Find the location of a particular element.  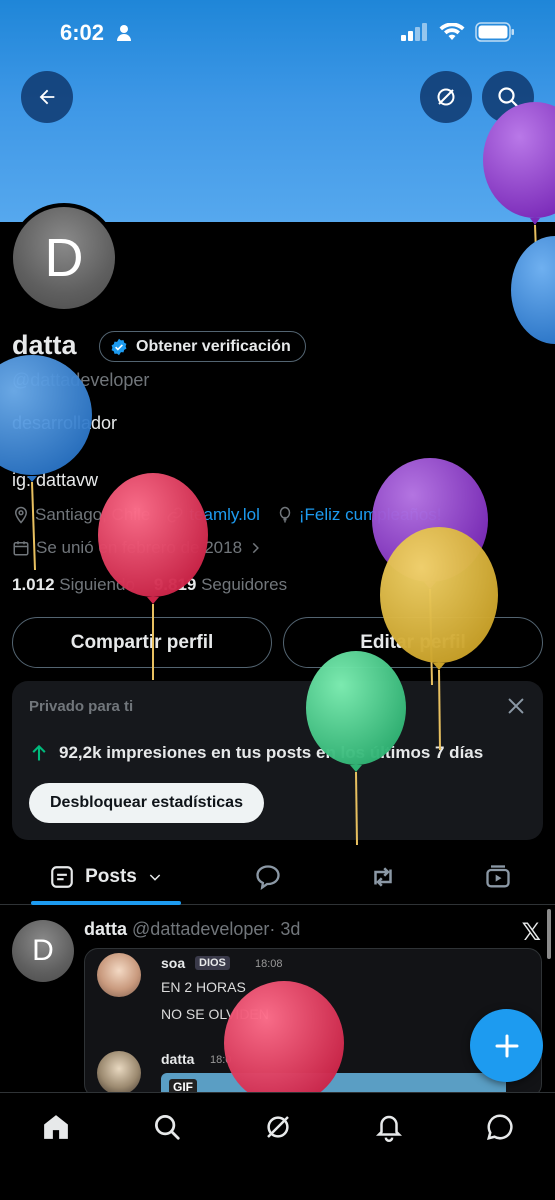

profile-instagram: ig: dattavw is located at coordinates (55, 480).